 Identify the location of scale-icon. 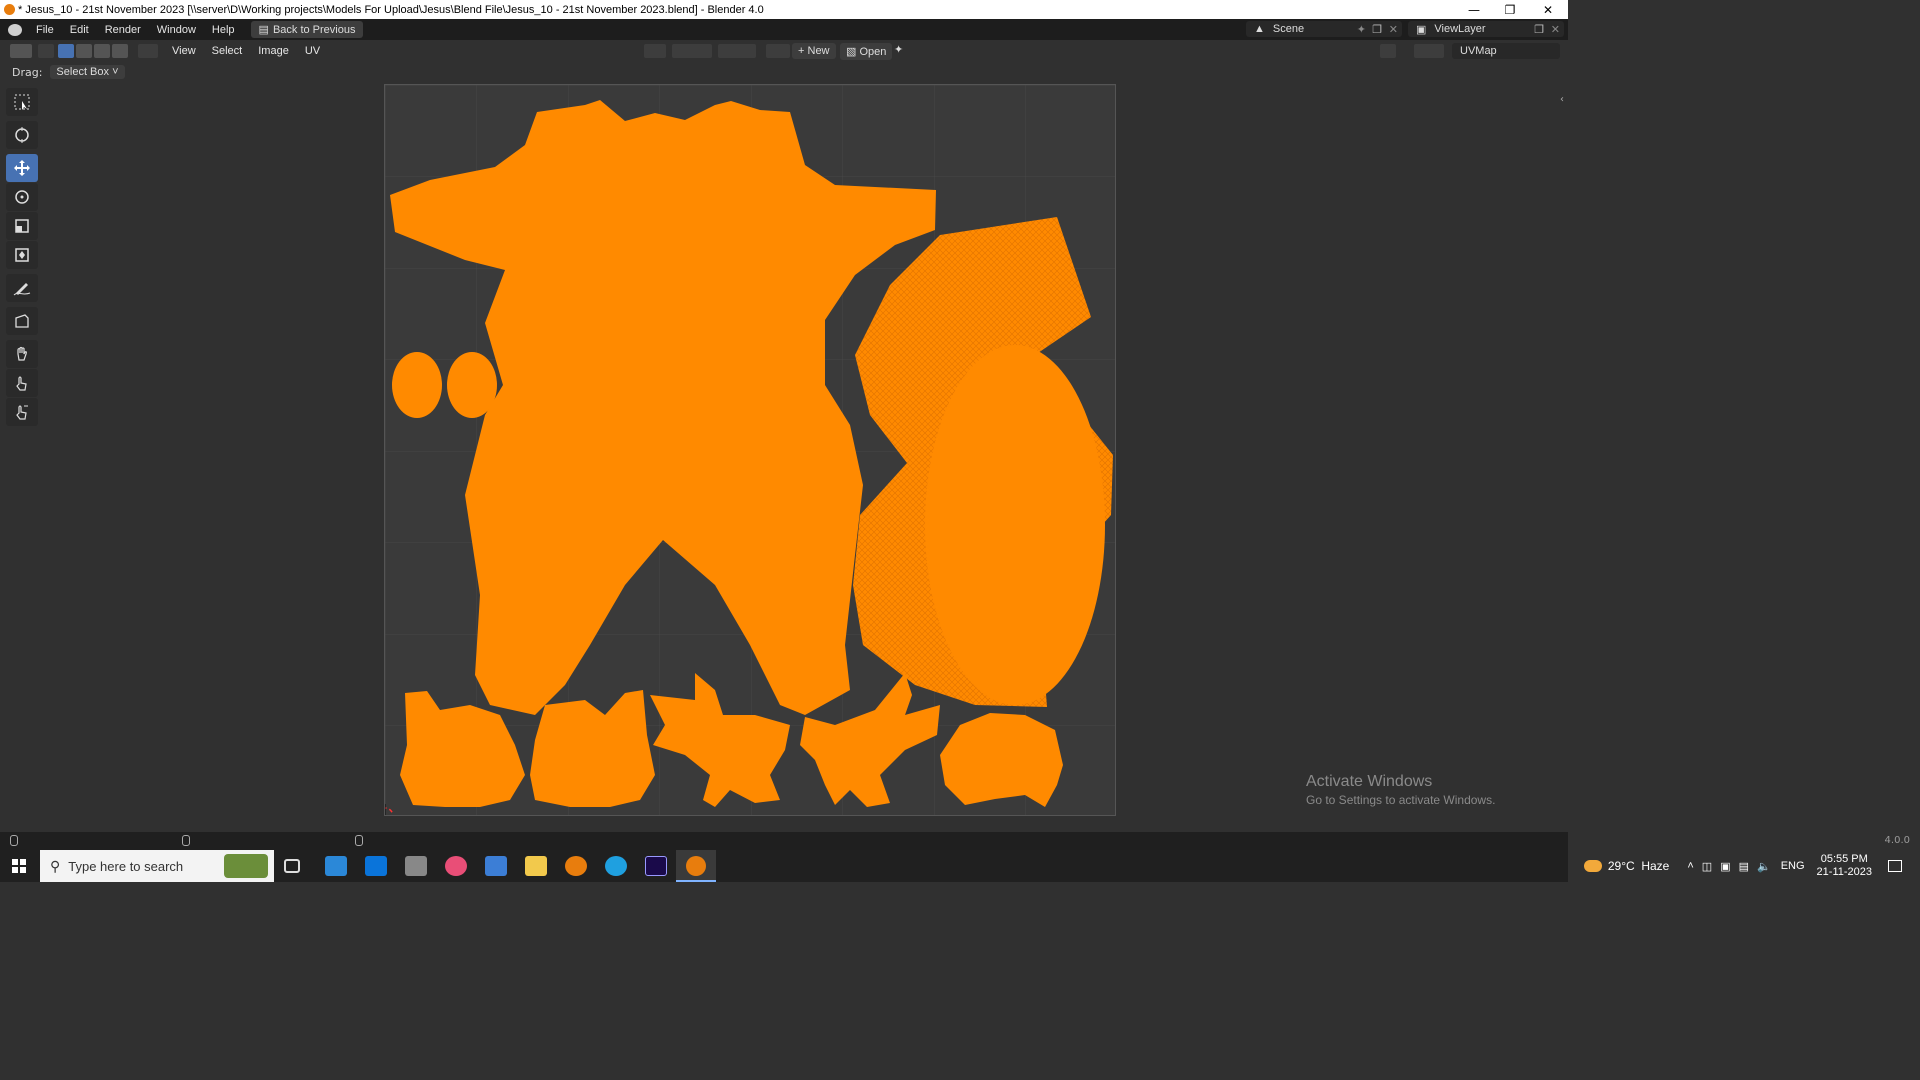
(22, 226).